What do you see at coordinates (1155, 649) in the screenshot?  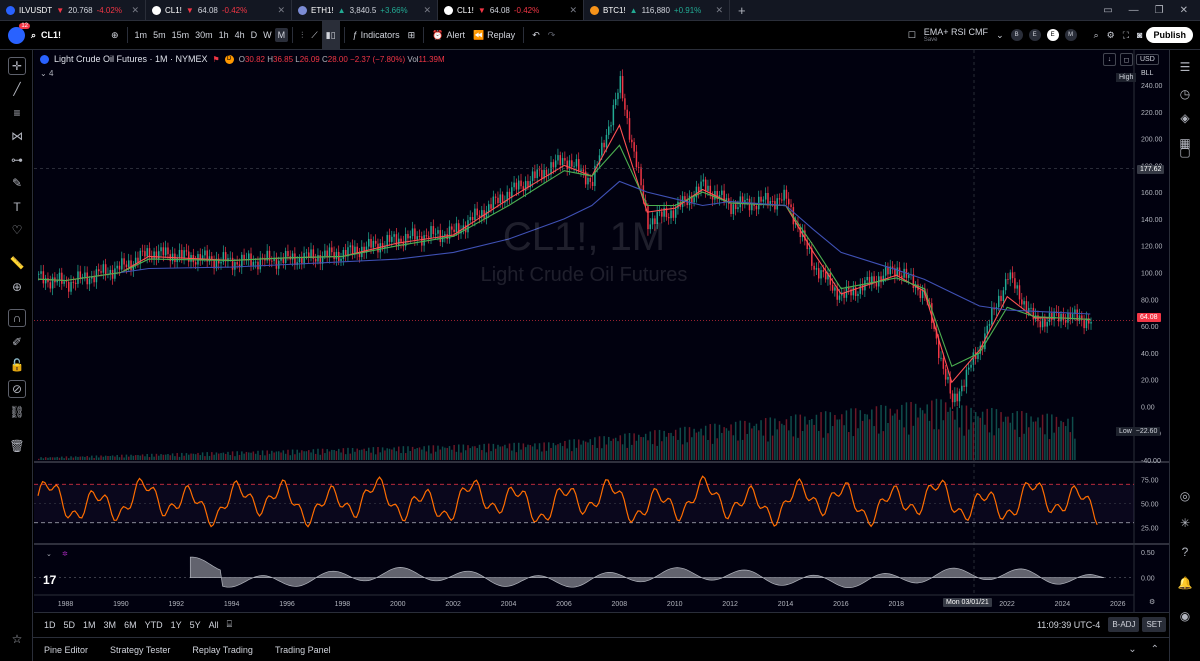 I see `maximize-panel-icon: ⌃` at bounding box center [1155, 649].